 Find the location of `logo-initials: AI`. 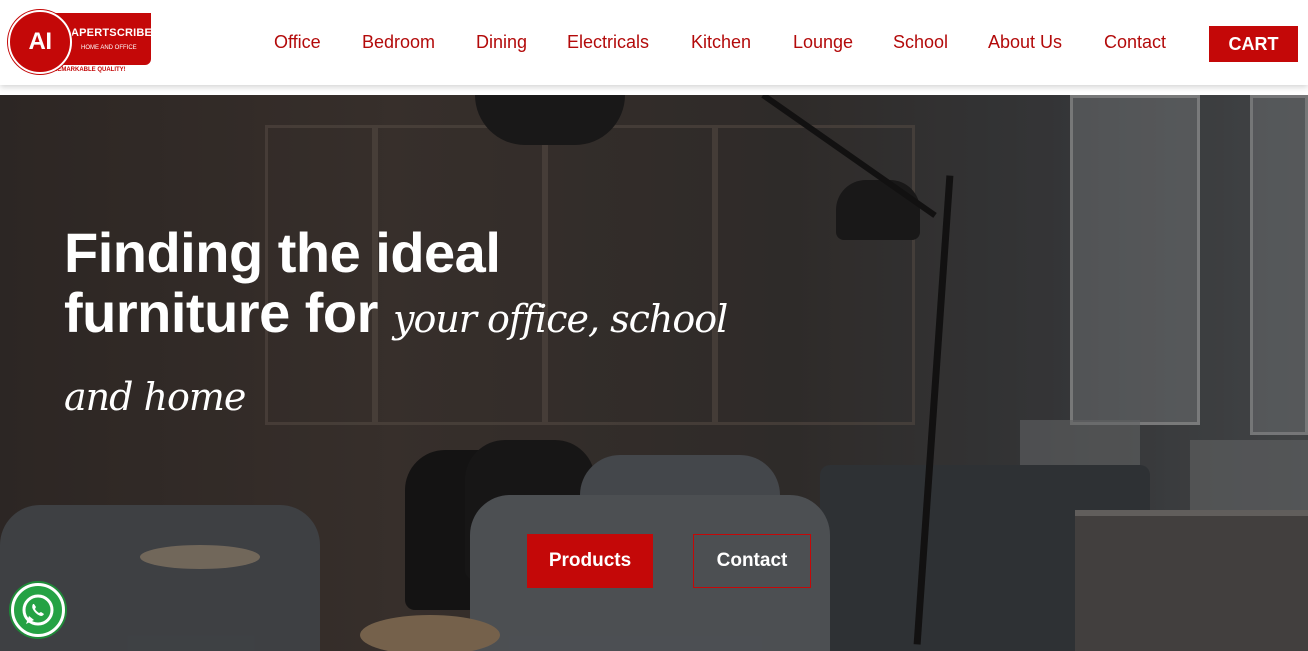

logo-initials: AI is located at coordinates (40, 41).